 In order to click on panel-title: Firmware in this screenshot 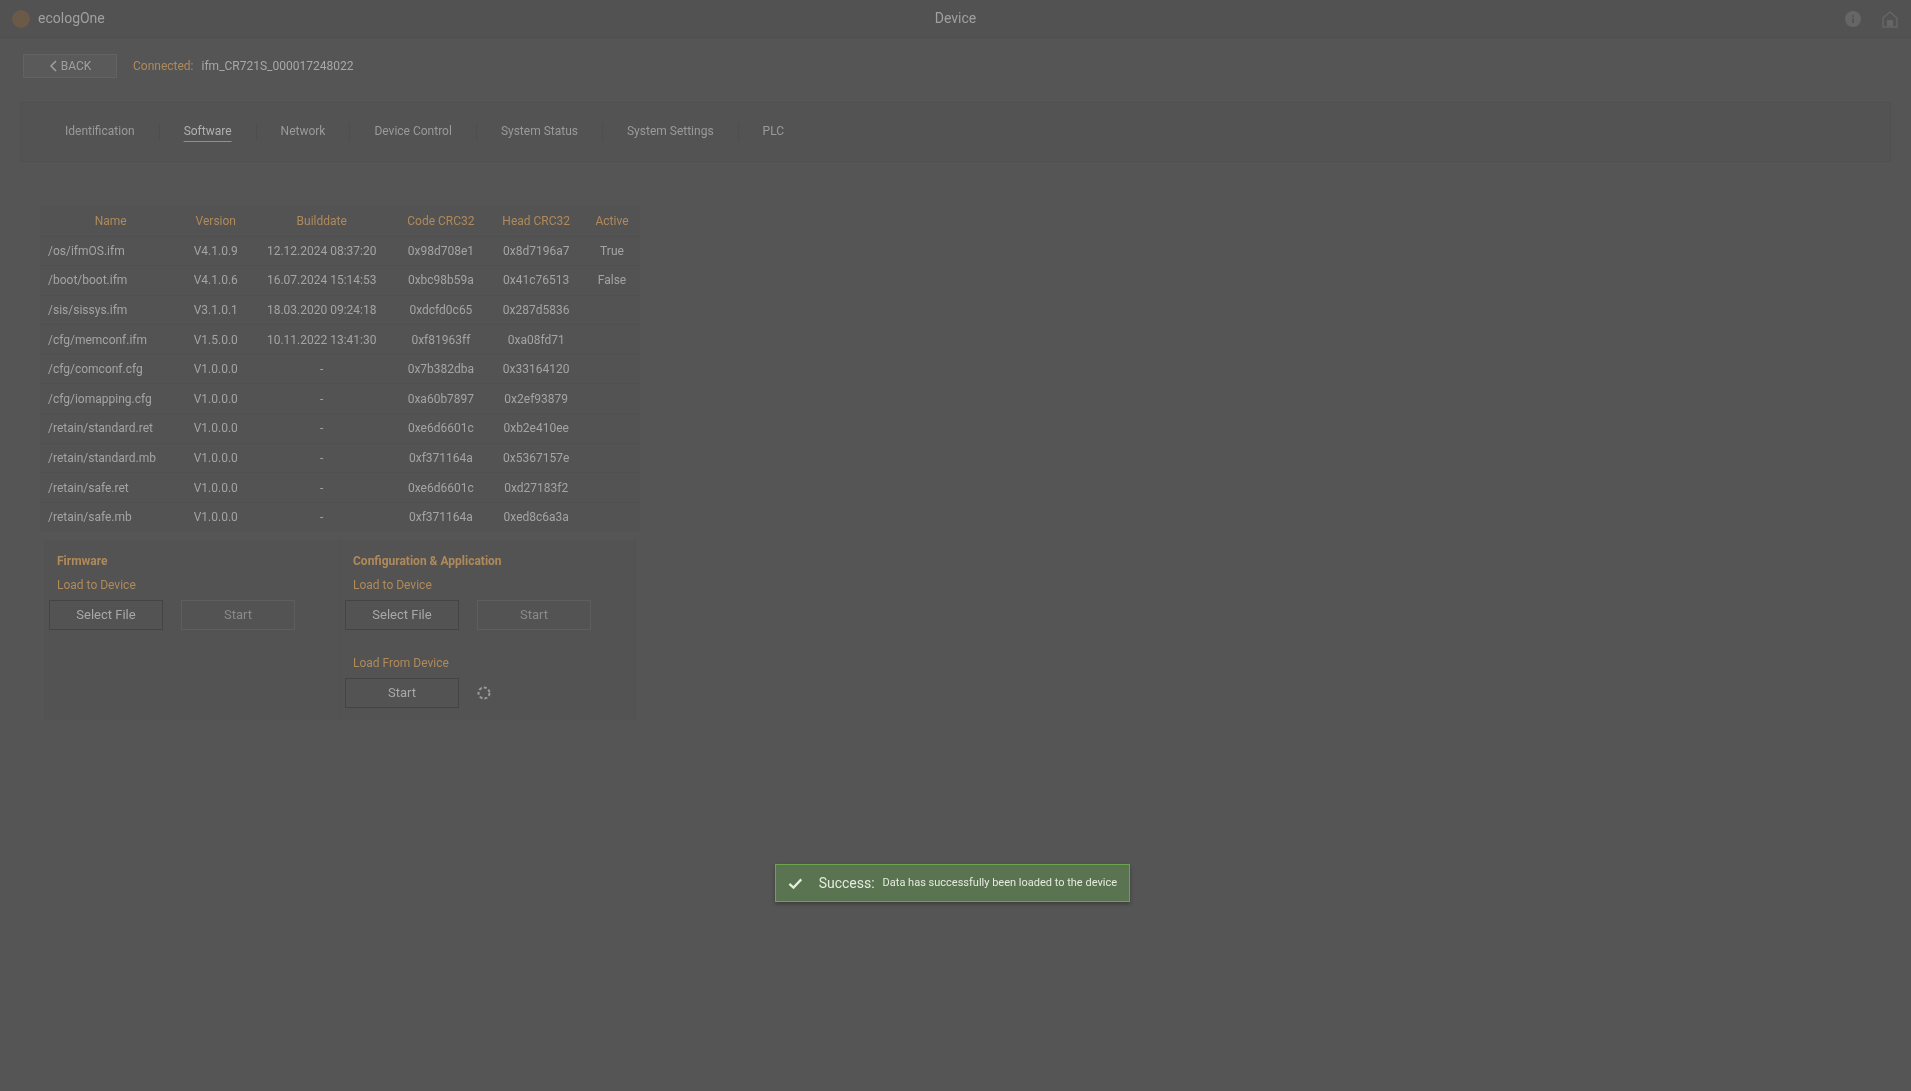, I will do `click(83, 561)`.